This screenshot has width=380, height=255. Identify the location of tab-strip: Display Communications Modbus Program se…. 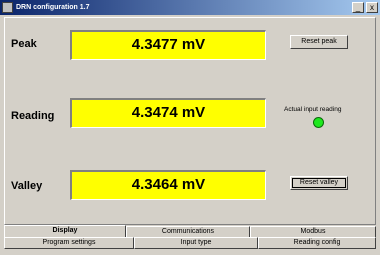
(190, 237).